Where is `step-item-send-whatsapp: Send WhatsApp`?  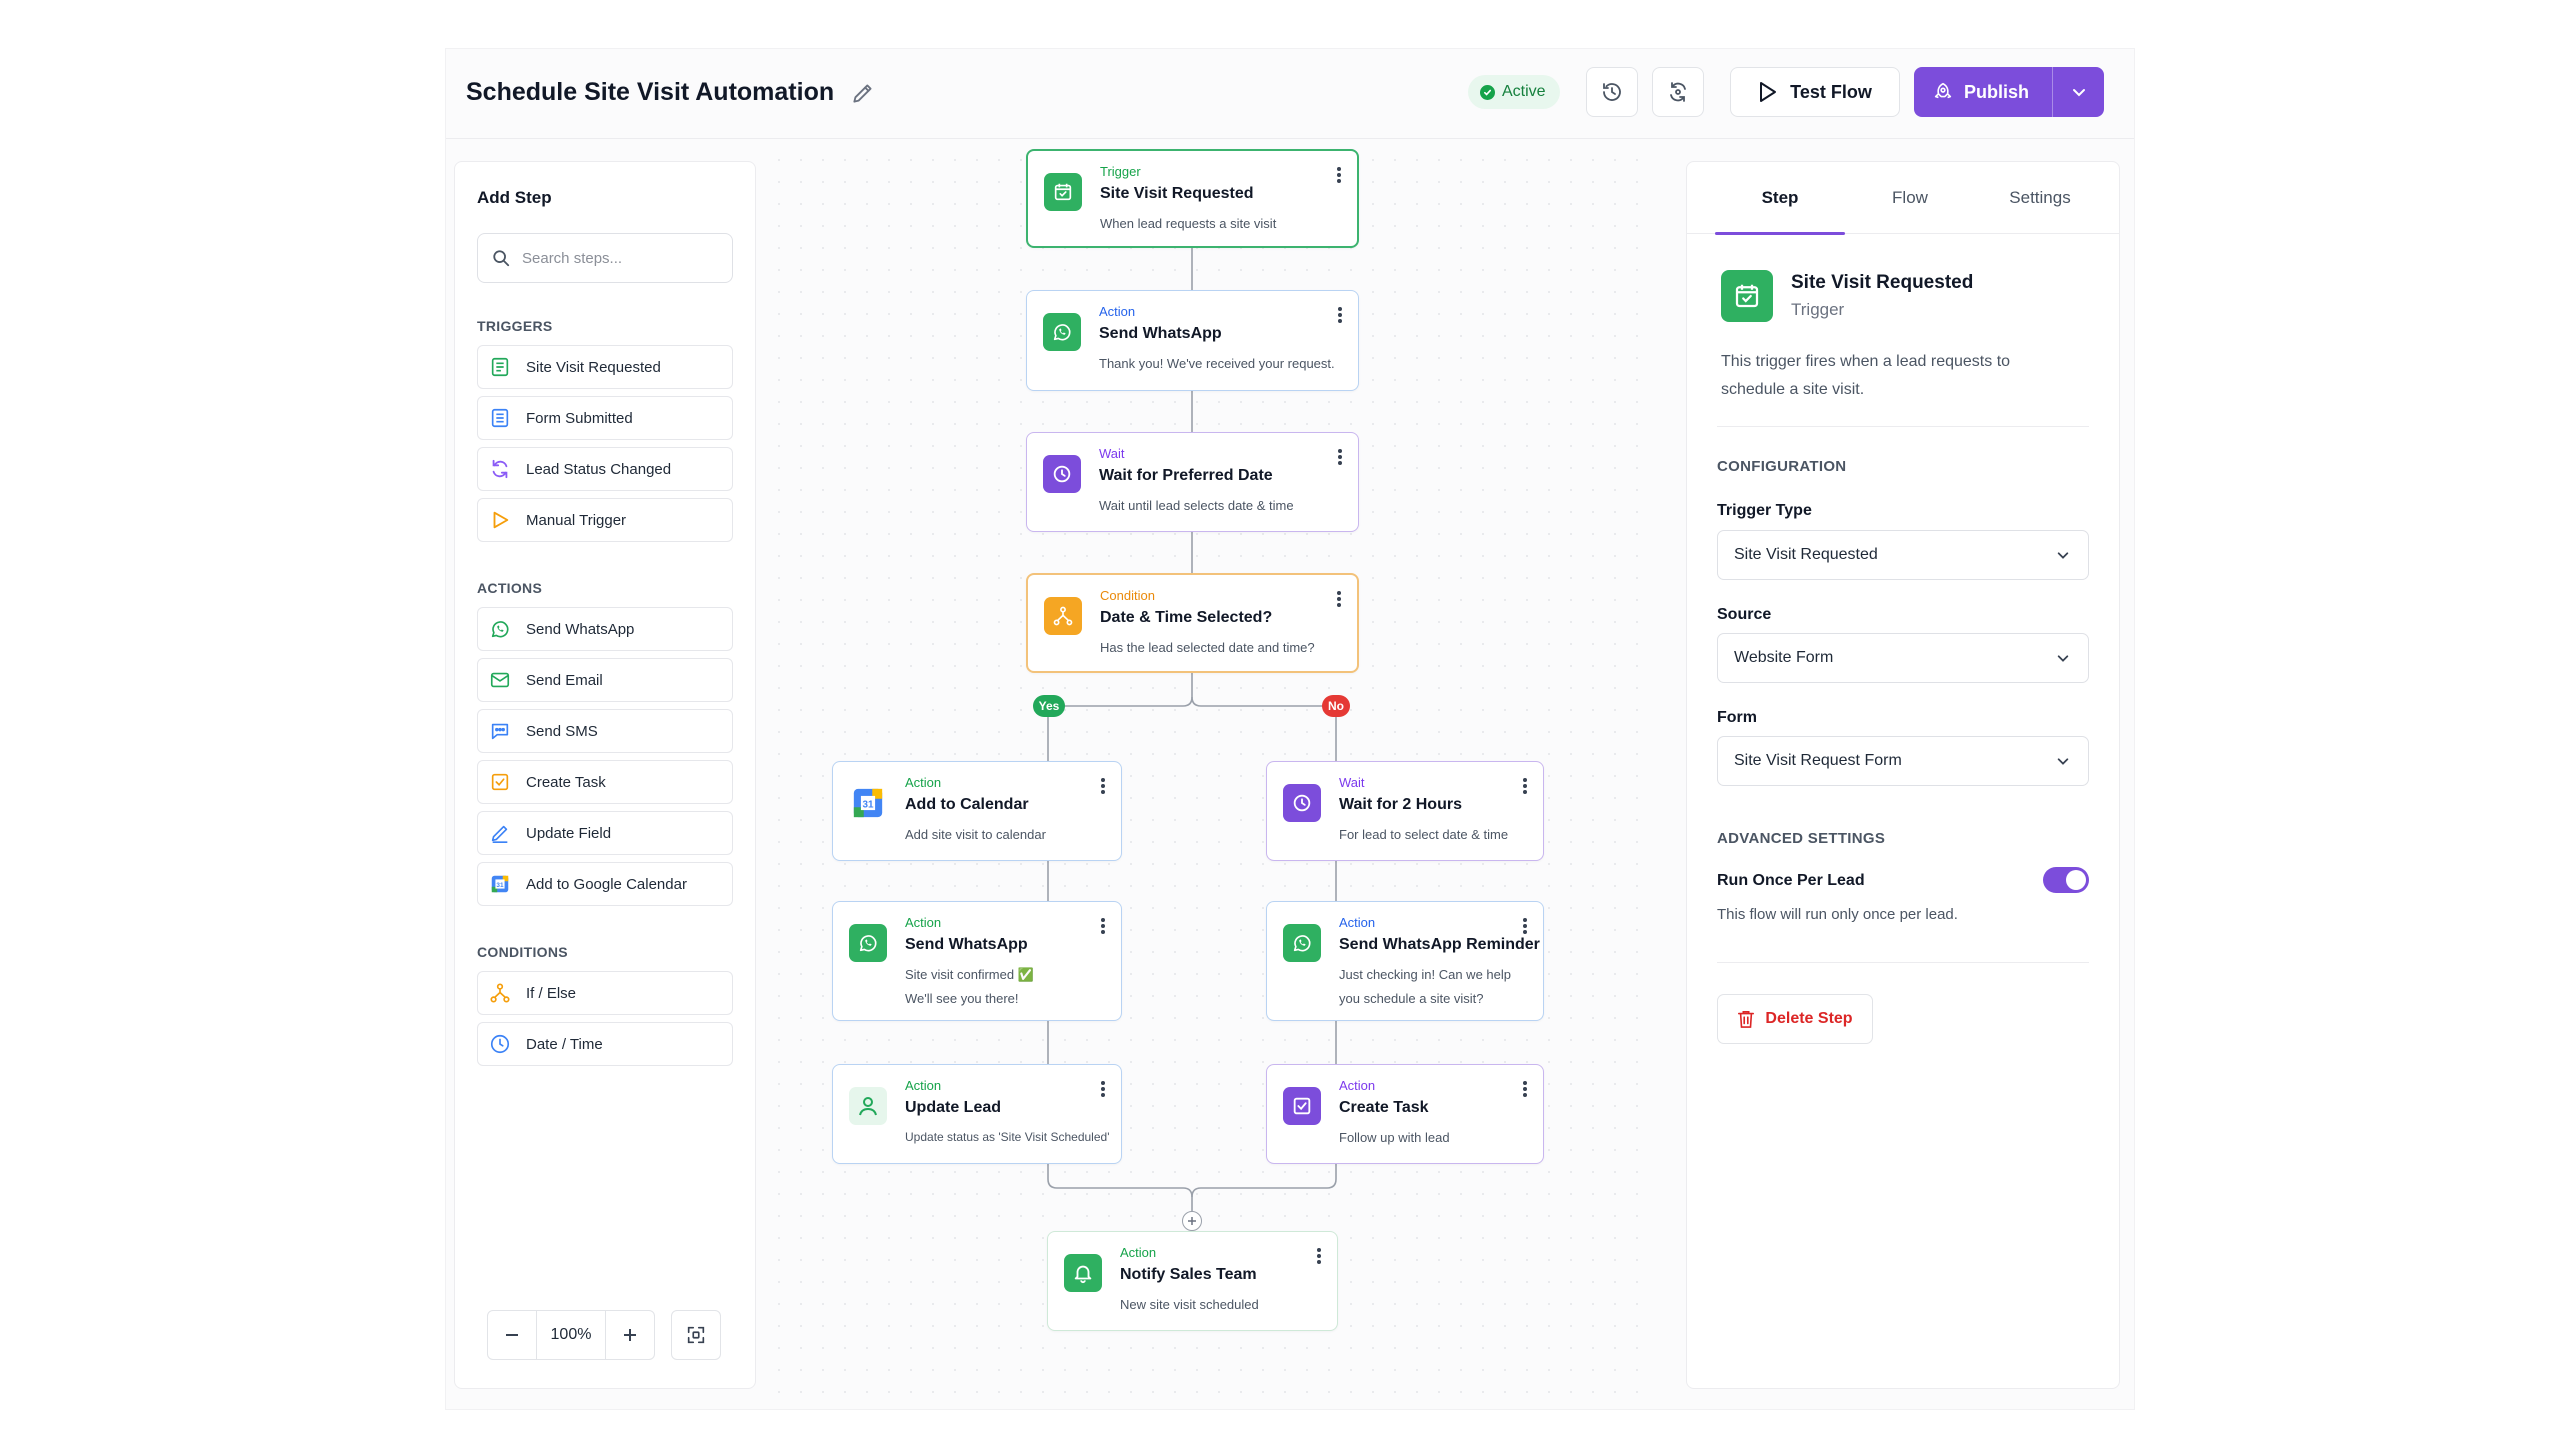 step-item-send-whatsapp: Send WhatsApp is located at coordinates (605, 629).